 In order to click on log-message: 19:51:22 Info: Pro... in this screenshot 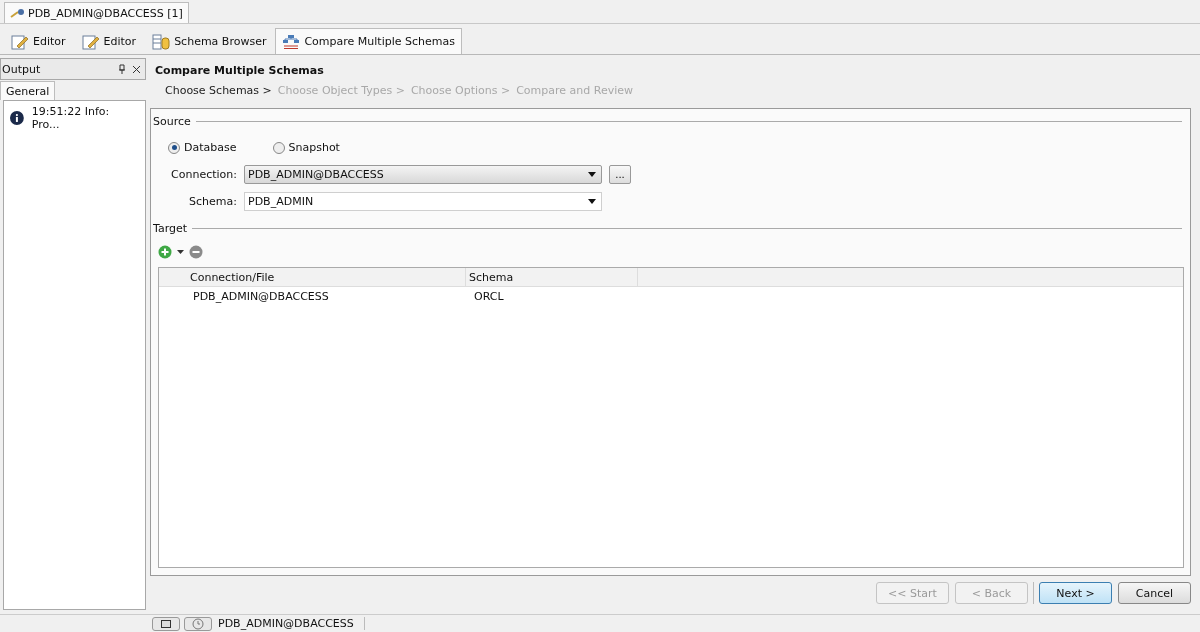, I will do `click(71, 118)`.